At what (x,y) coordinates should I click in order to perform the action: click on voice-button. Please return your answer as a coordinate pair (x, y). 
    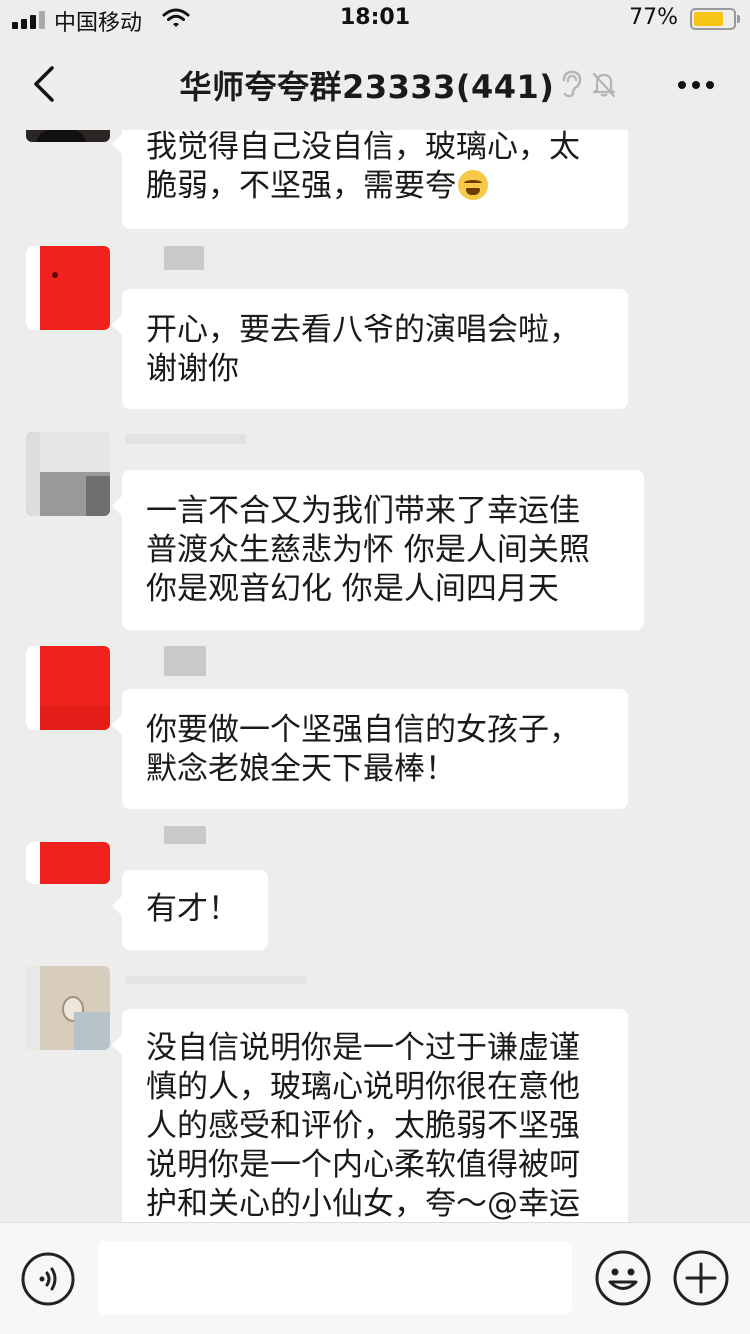
    Looking at the image, I should click on (48, 1279).